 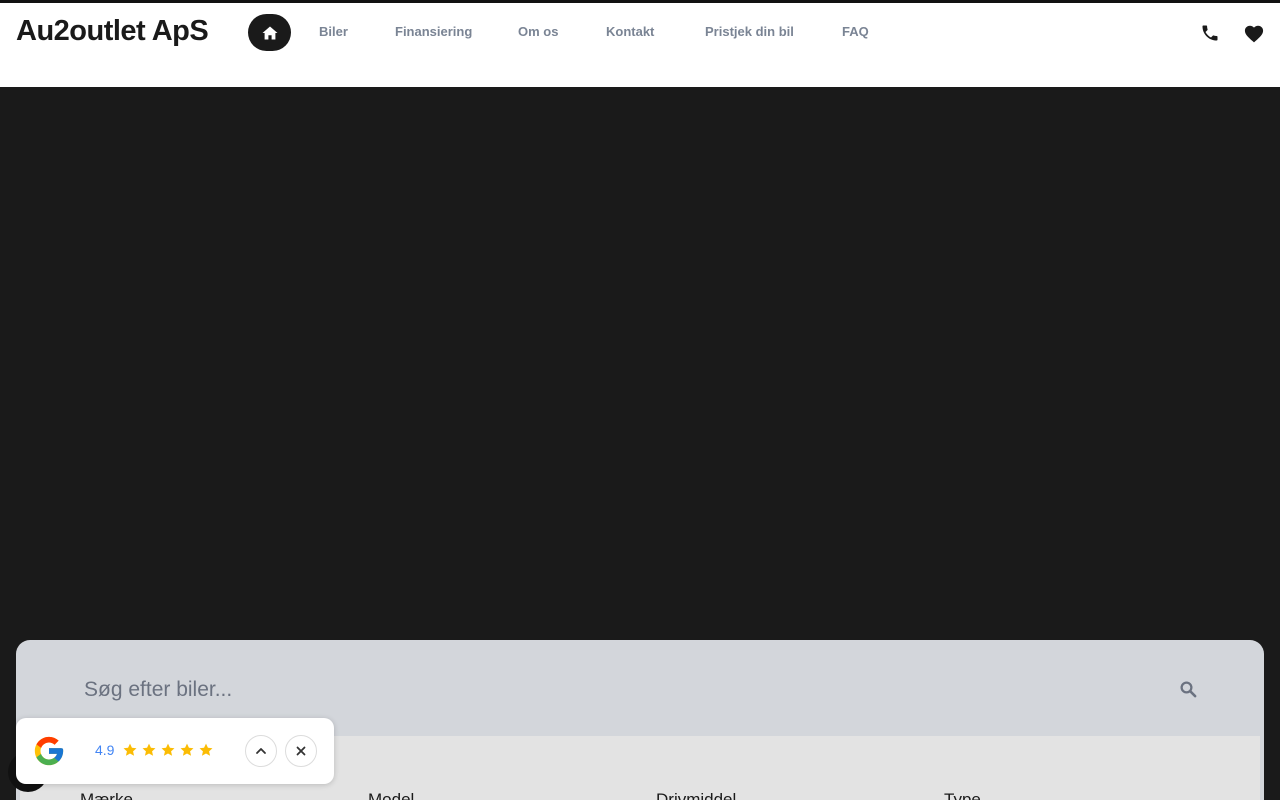 I want to click on nav-link-faq: FAQ, so click(x=855, y=32).